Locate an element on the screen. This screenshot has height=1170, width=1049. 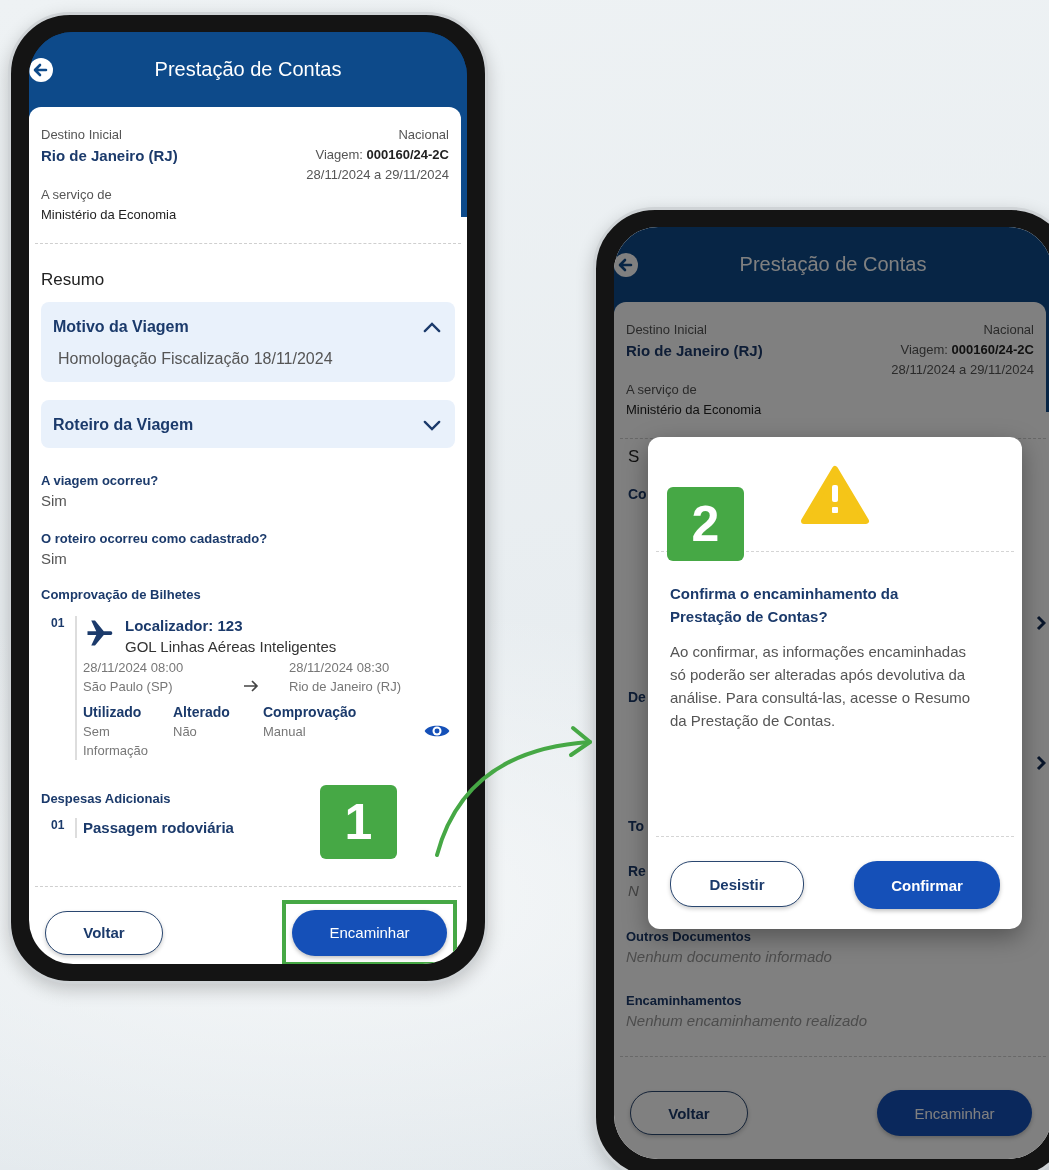
accordion-title: Roteiro da Viagem is located at coordinates (123, 425).